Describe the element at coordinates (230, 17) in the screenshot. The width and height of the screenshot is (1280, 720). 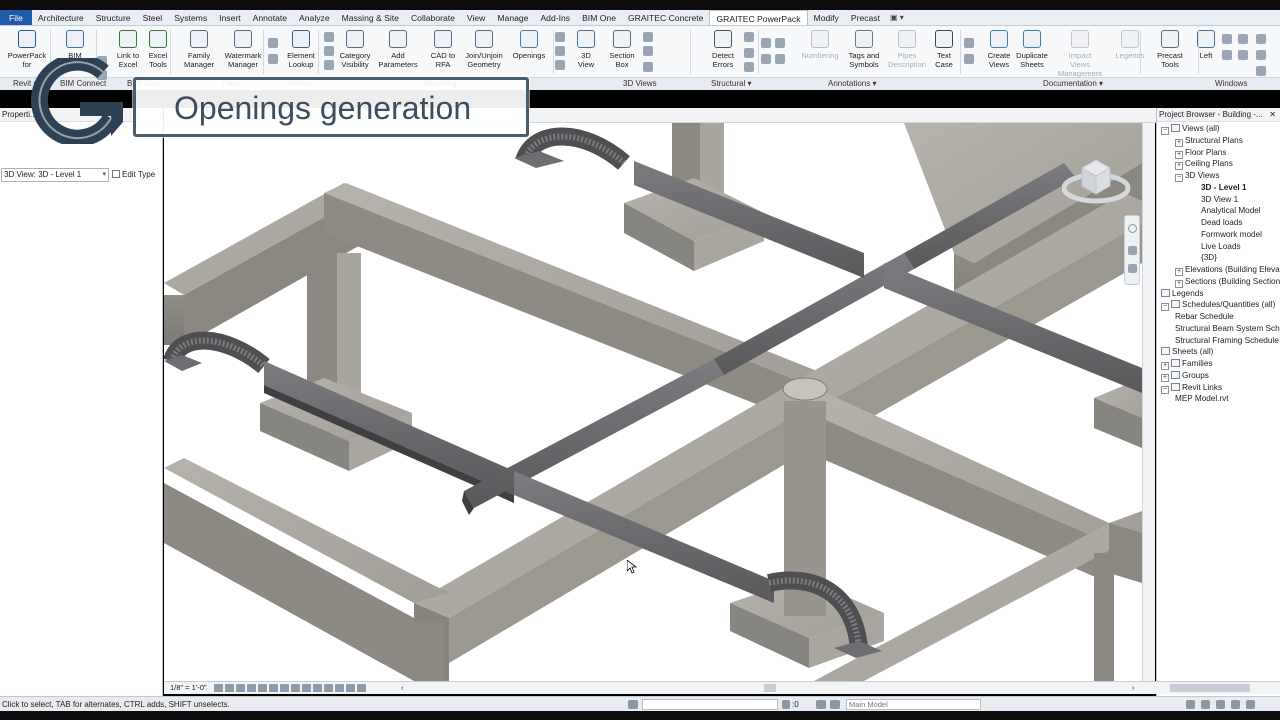
I see `tab-insert: Insert` at that location.